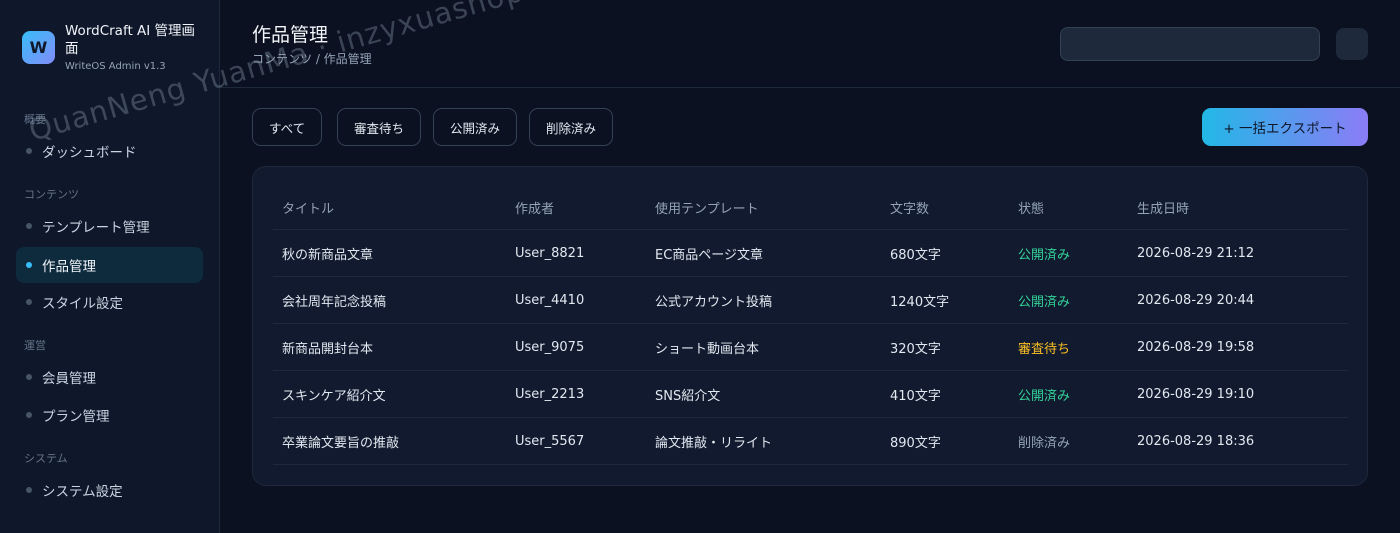 This screenshot has height=533, width=1400. I want to click on sidebar-item-label: ダッシュボード, so click(89, 153).